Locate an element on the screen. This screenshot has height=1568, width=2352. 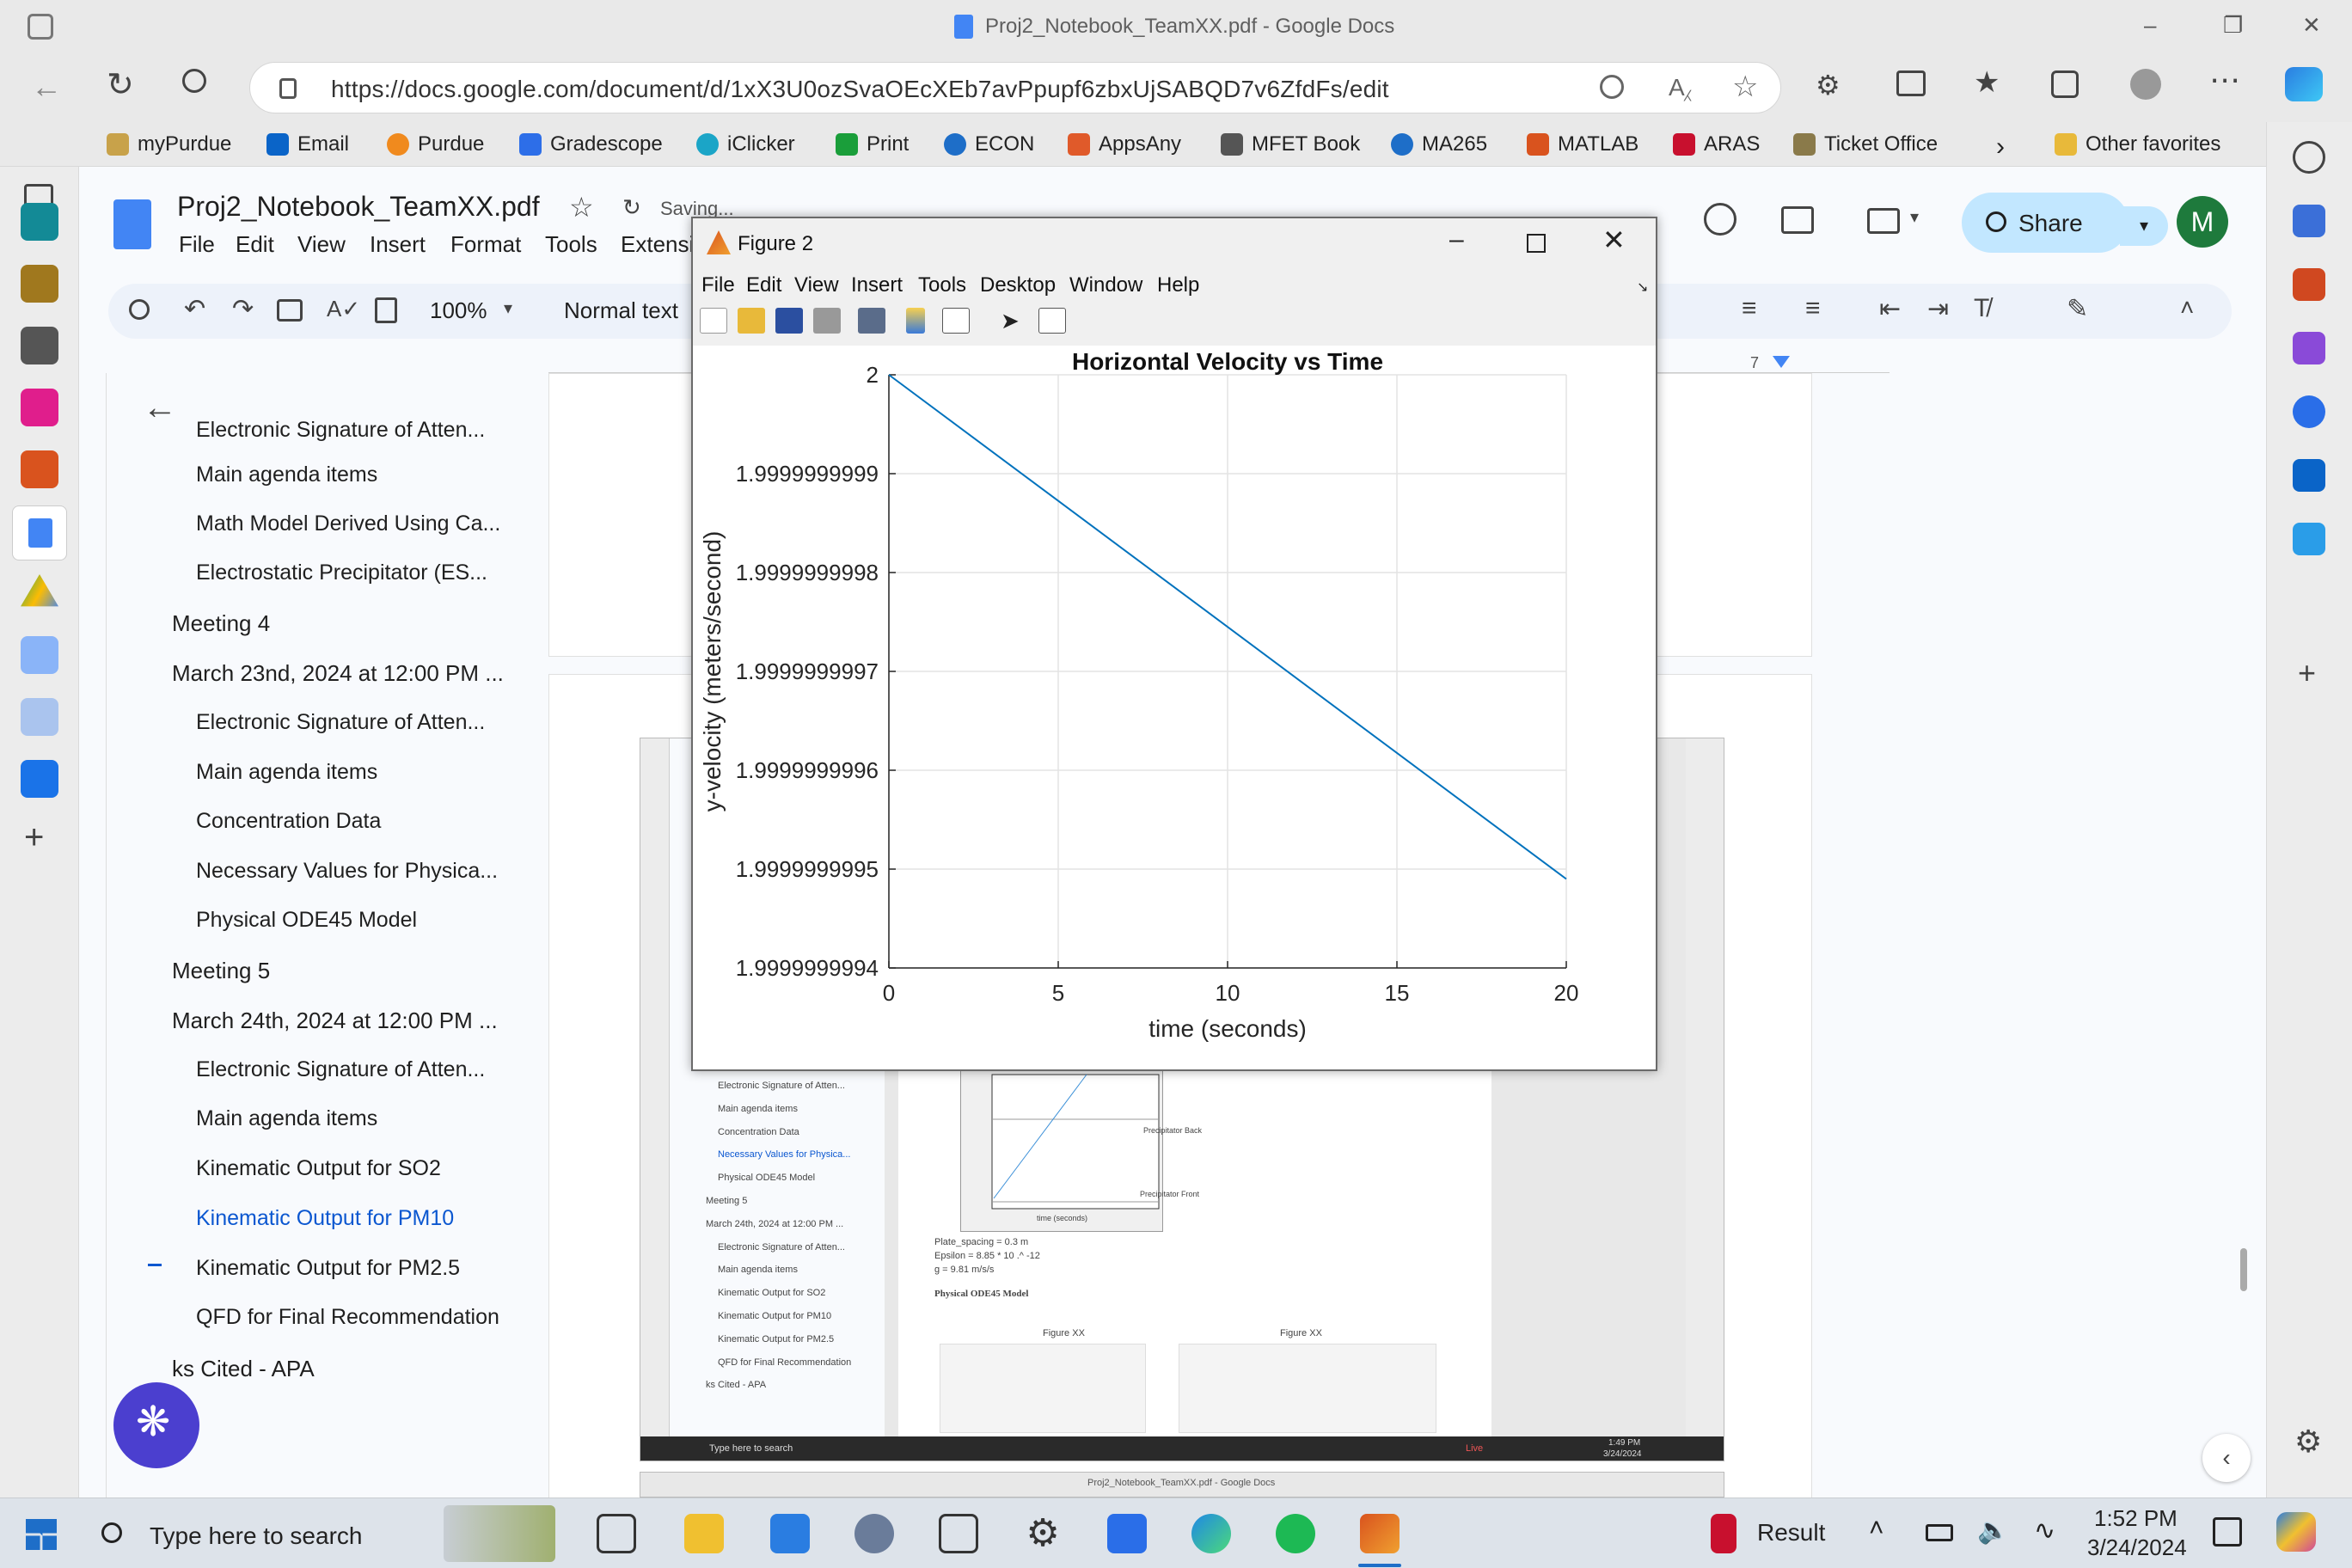
tools-icon is located at coordinates (2309, 284).